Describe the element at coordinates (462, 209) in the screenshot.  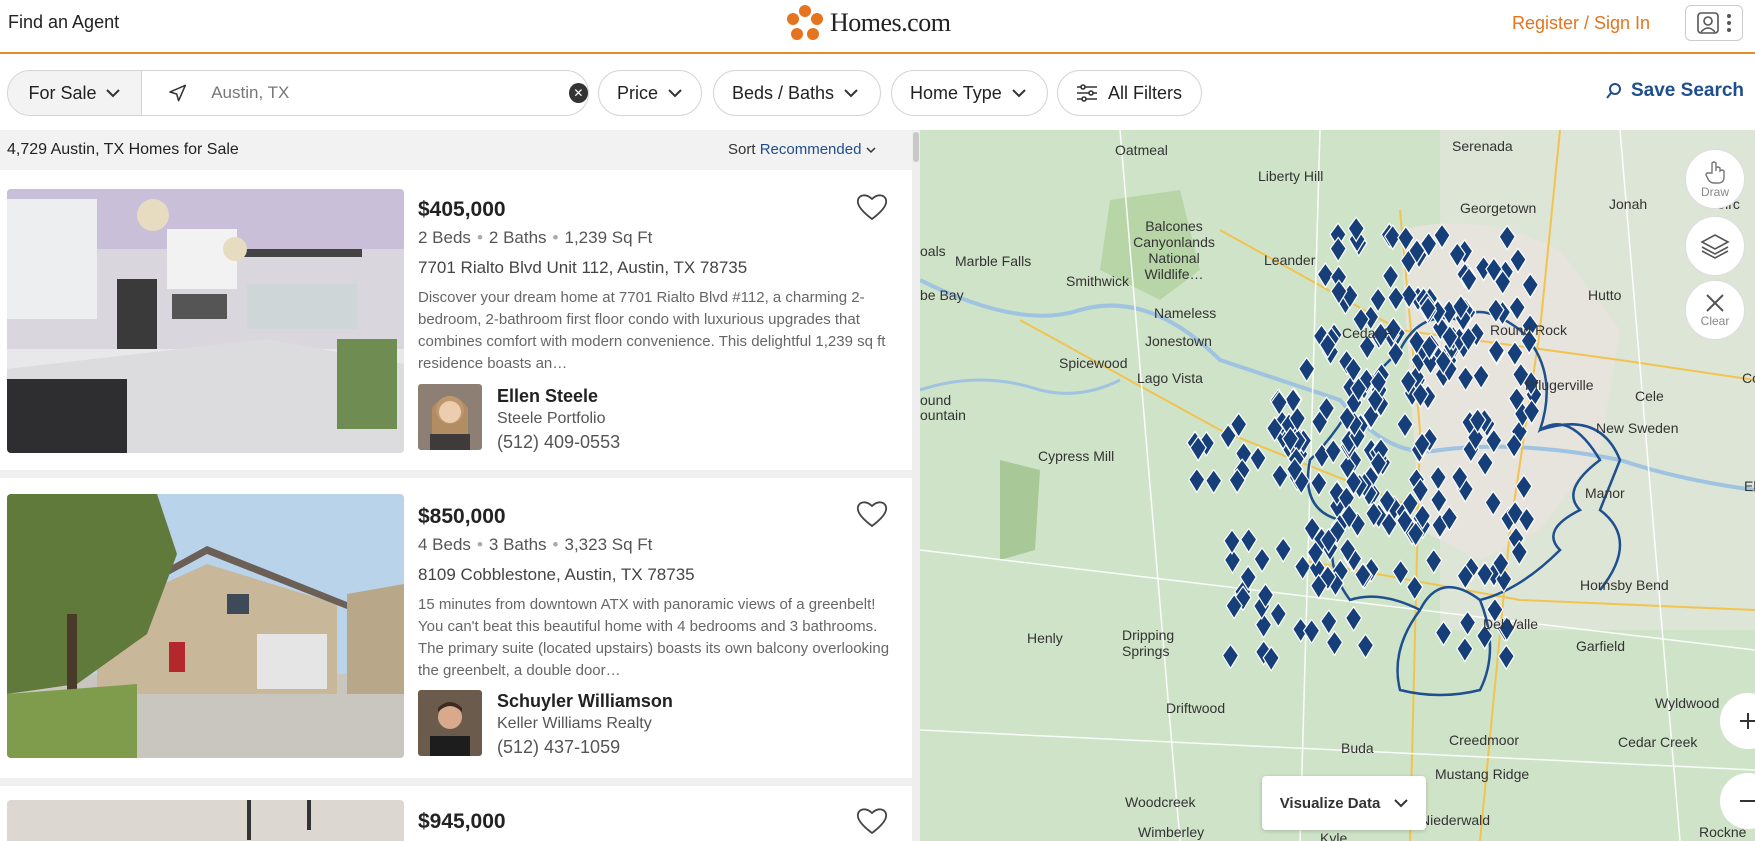
I see `listing-price: $405,000` at that location.